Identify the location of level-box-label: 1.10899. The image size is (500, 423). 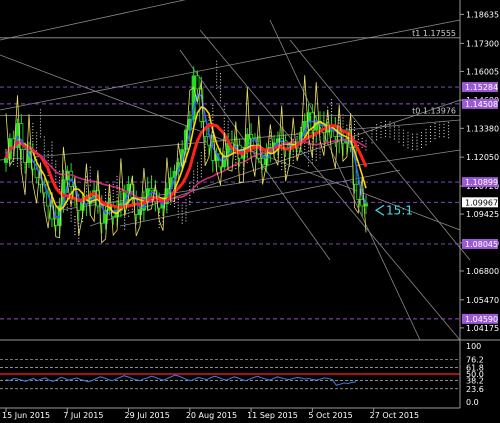
(481, 182).